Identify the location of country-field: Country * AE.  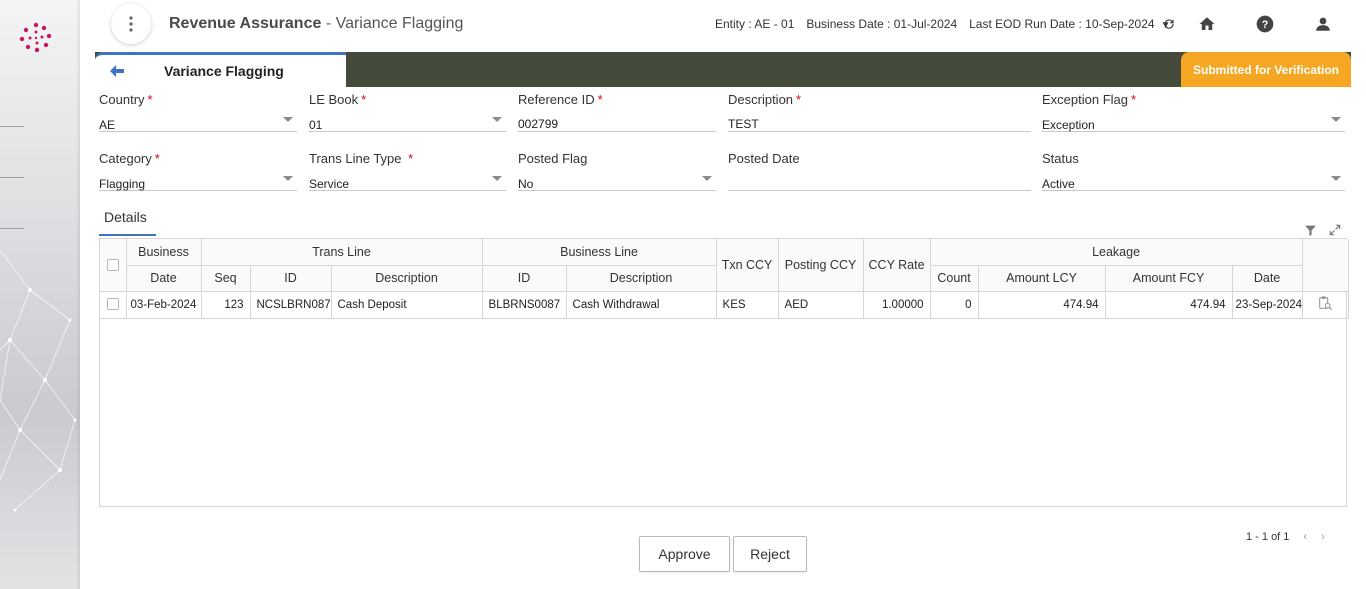
(198, 110).